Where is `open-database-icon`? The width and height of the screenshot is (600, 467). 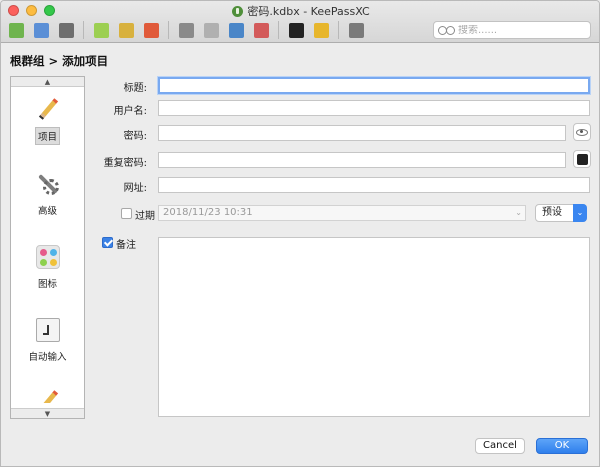 open-database-icon is located at coordinates (41, 30).